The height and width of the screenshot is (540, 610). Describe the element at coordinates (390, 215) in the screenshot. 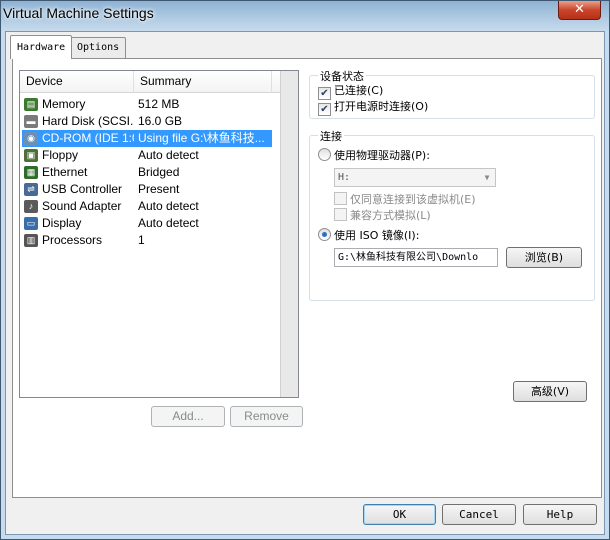

I see `legacy-emulation-label: 兼容方式模拟(L)` at that location.